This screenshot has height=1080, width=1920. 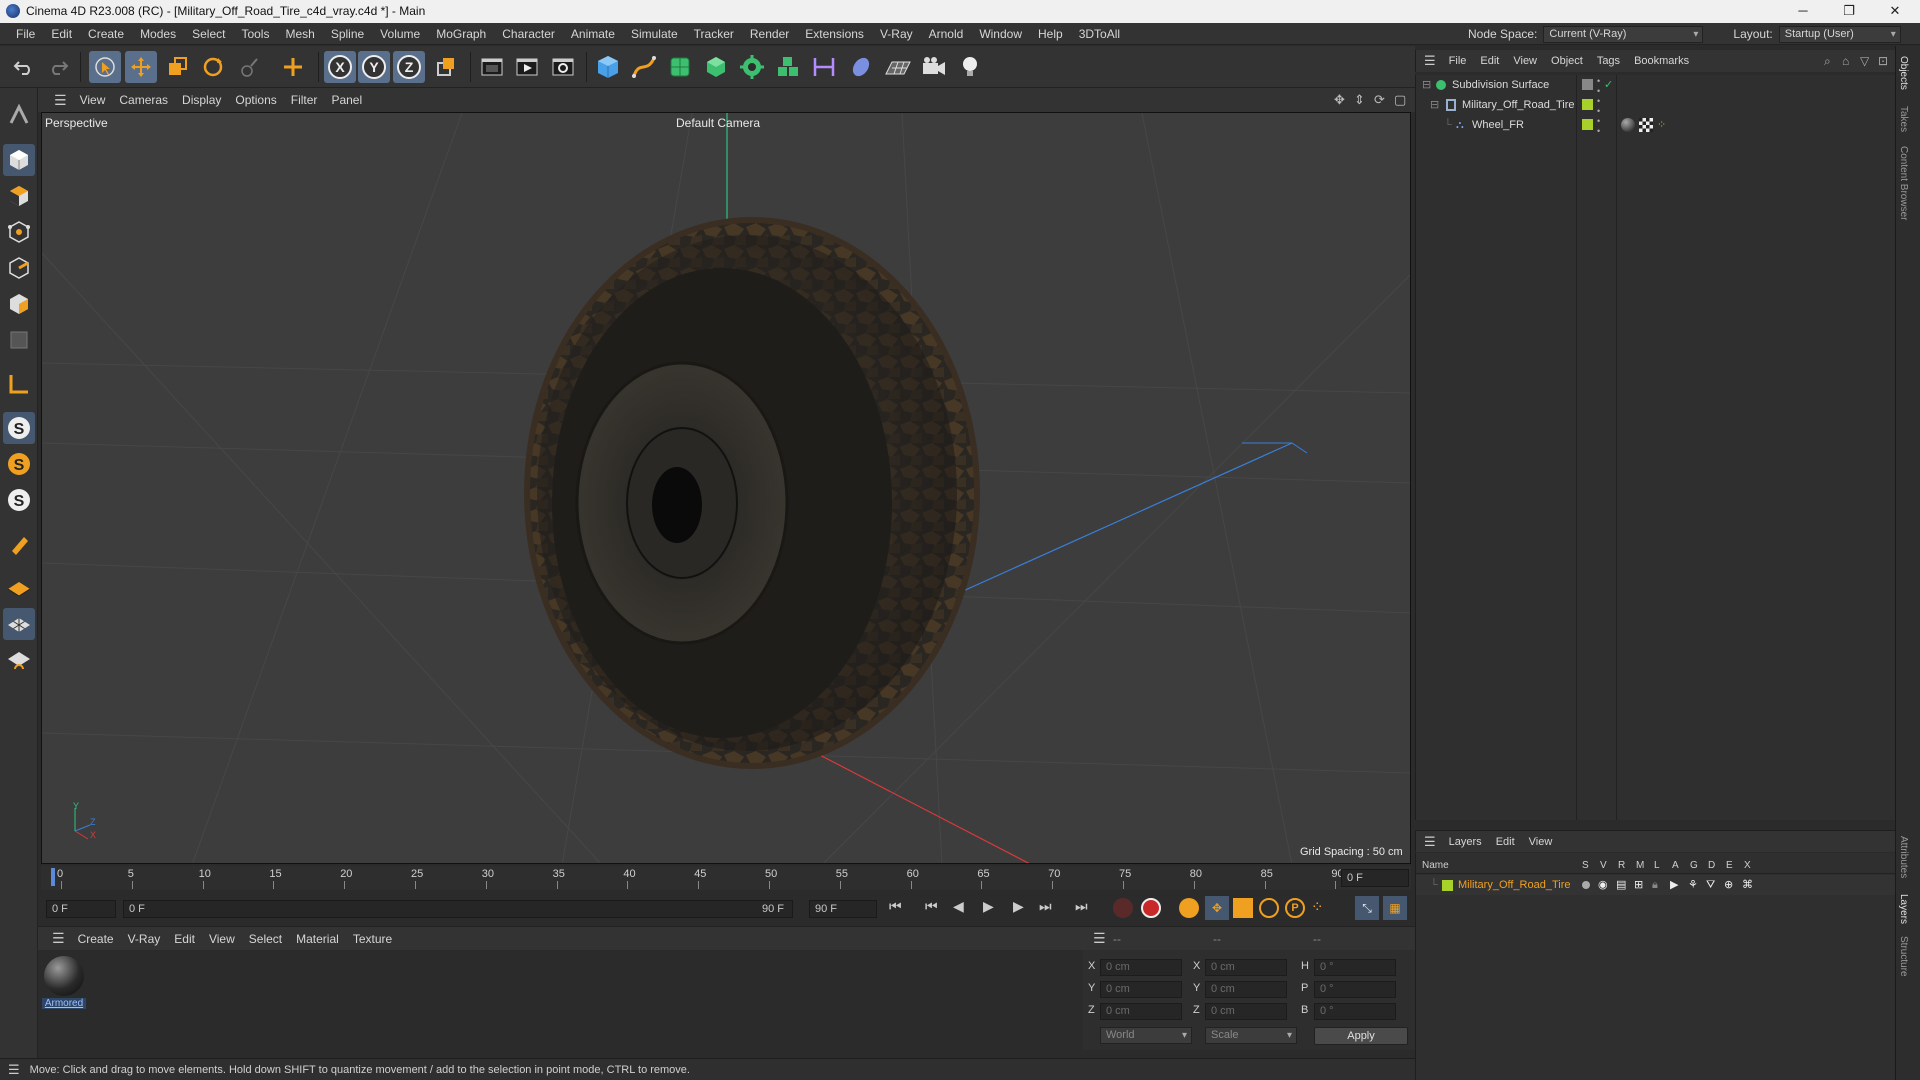 I want to click on menu-edit: Edit, so click(x=61, y=34).